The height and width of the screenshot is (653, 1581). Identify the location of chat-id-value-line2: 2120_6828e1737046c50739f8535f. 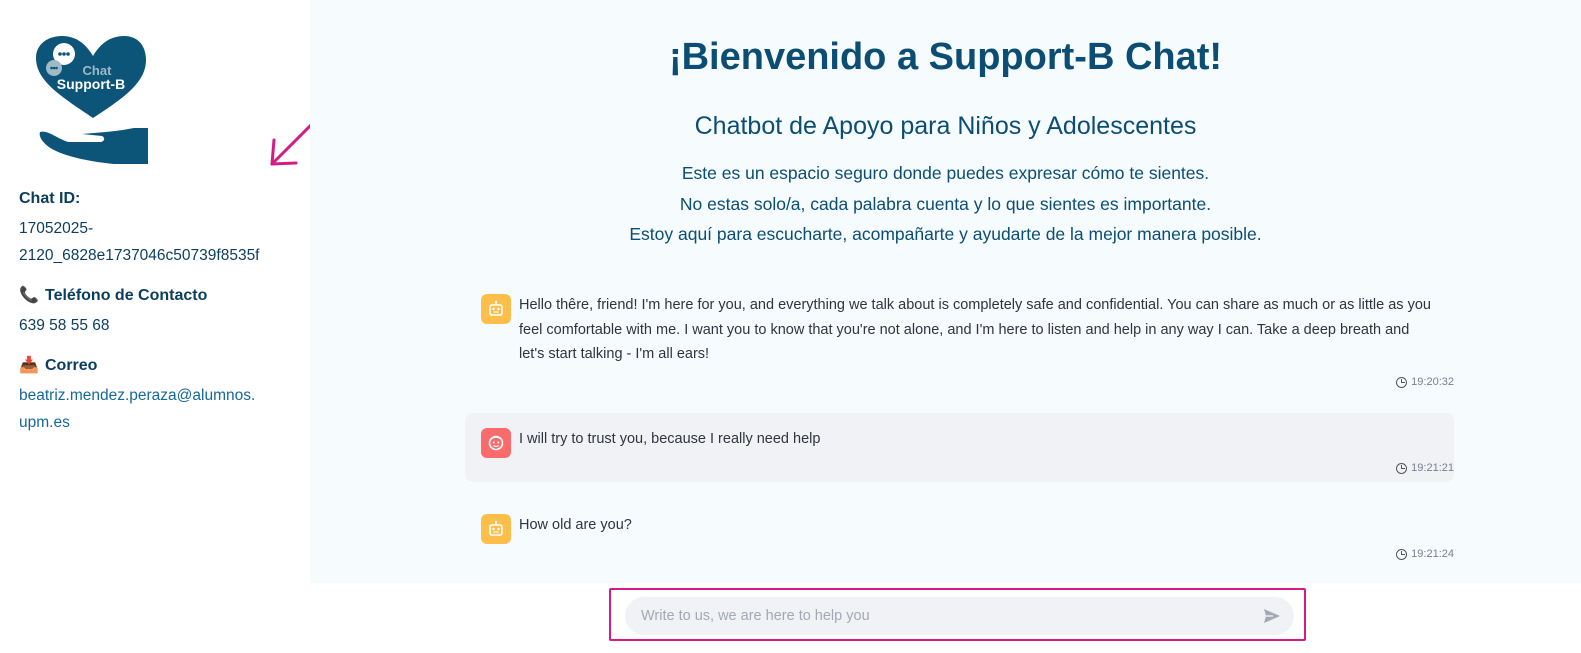
(139, 255).